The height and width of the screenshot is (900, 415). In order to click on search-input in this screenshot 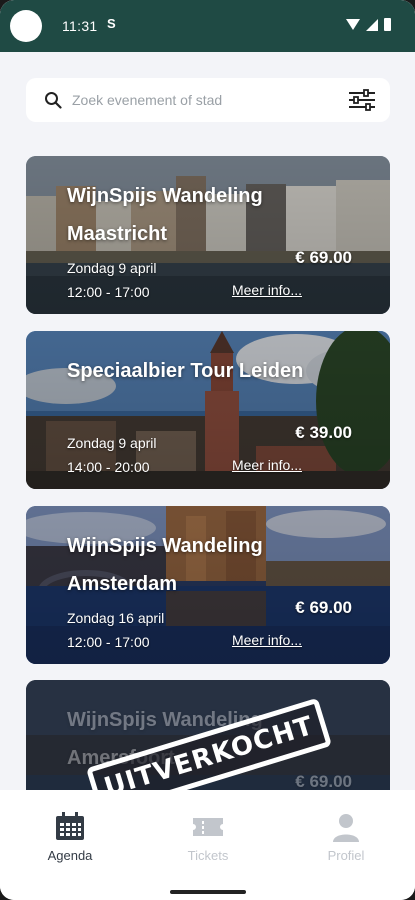, I will do `click(207, 100)`.